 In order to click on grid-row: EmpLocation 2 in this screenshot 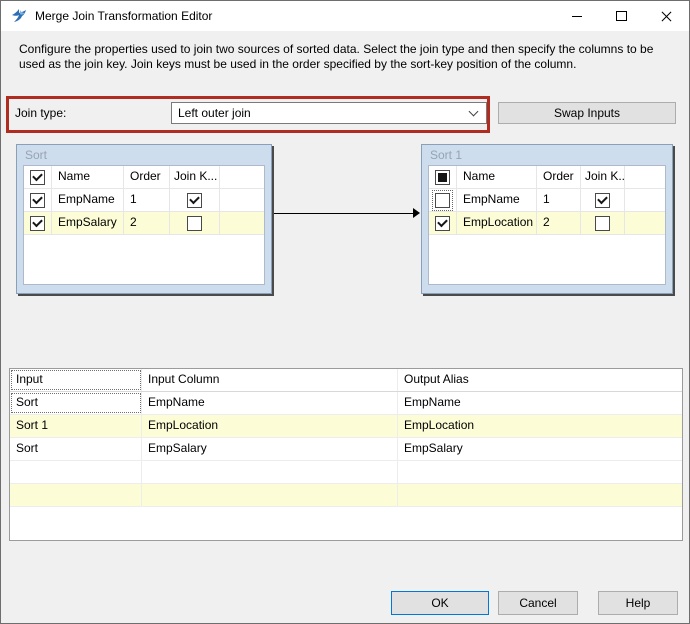, I will do `click(547, 223)`.